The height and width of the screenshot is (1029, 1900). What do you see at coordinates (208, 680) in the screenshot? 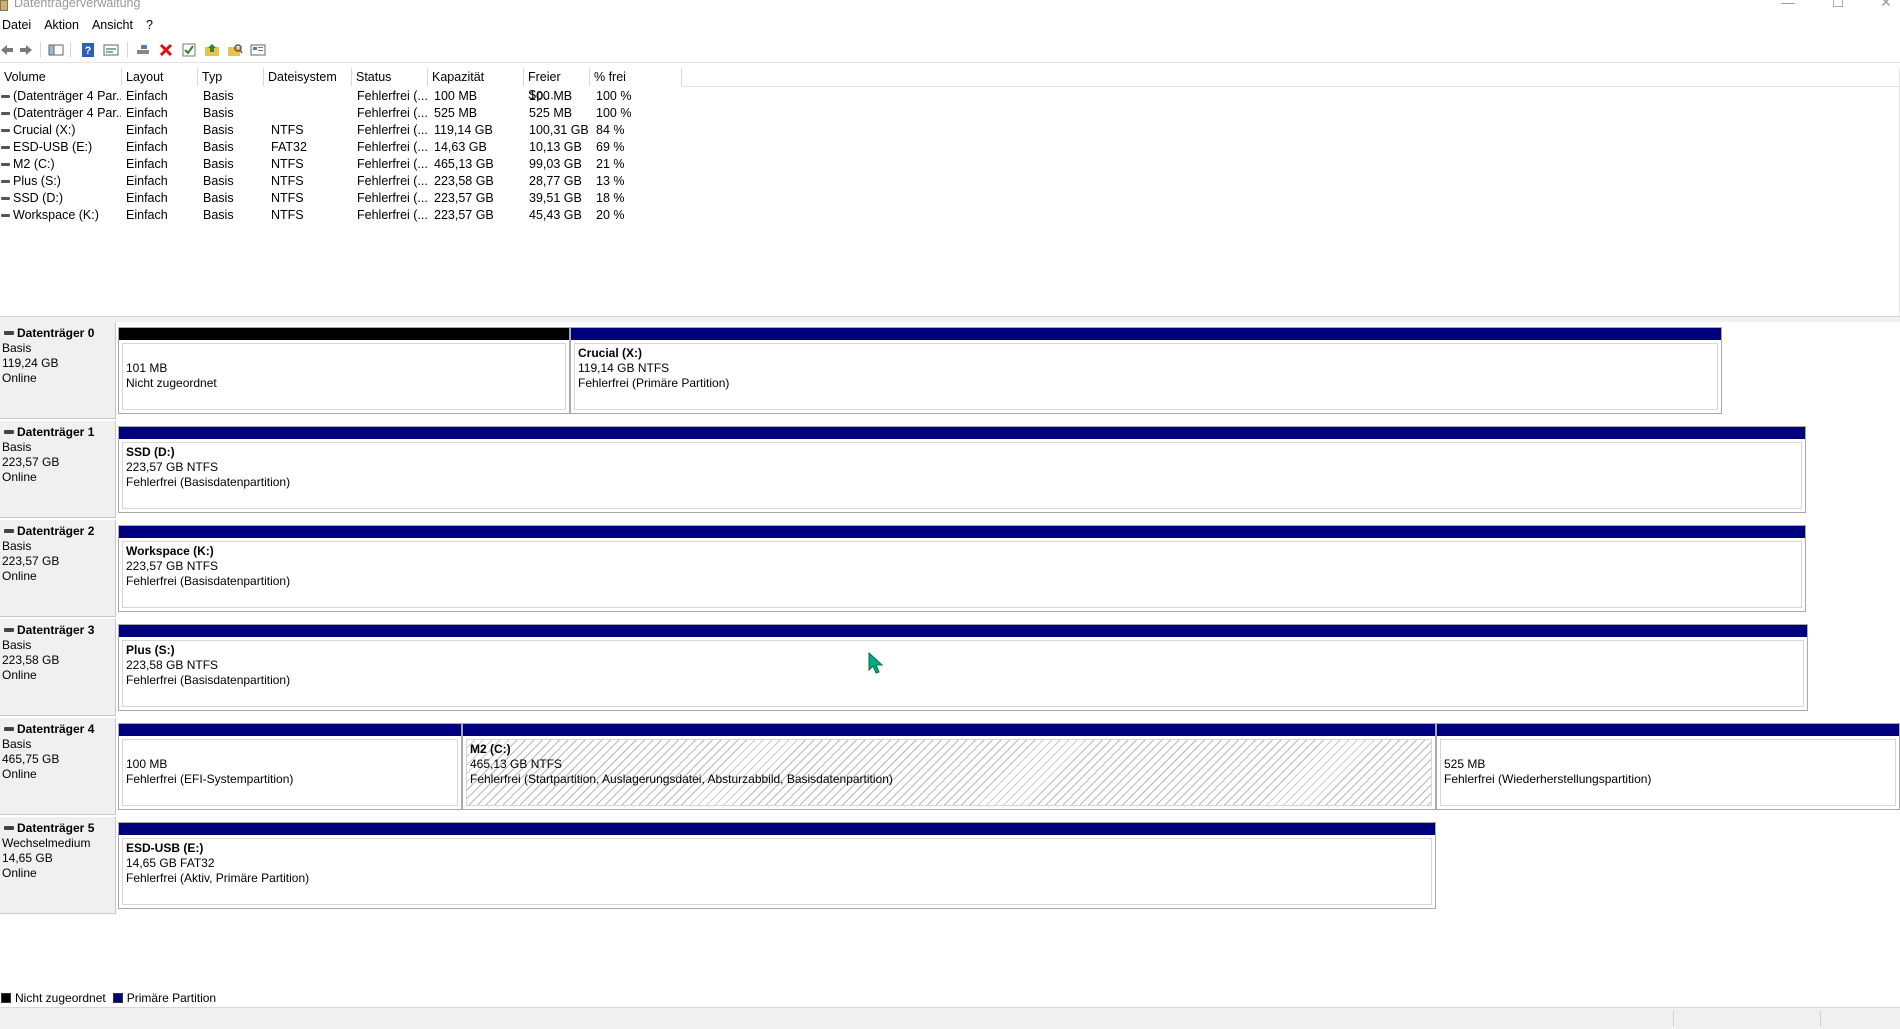
I see `partition-status: Fehlerfrei (Basisdatenpartition)` at bounding box center [208, 680].